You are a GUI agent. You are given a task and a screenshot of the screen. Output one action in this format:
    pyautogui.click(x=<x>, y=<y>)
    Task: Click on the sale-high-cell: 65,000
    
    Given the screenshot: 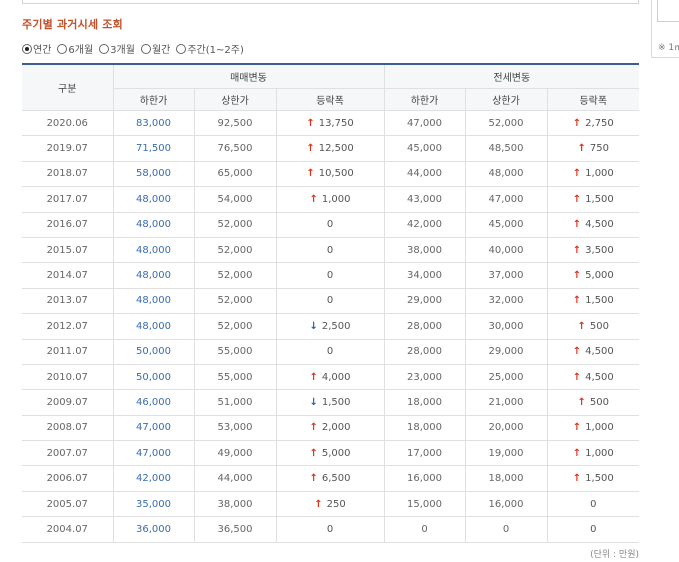 What is the action you would take?
    pyautogui.click(x=235, y=174)
    